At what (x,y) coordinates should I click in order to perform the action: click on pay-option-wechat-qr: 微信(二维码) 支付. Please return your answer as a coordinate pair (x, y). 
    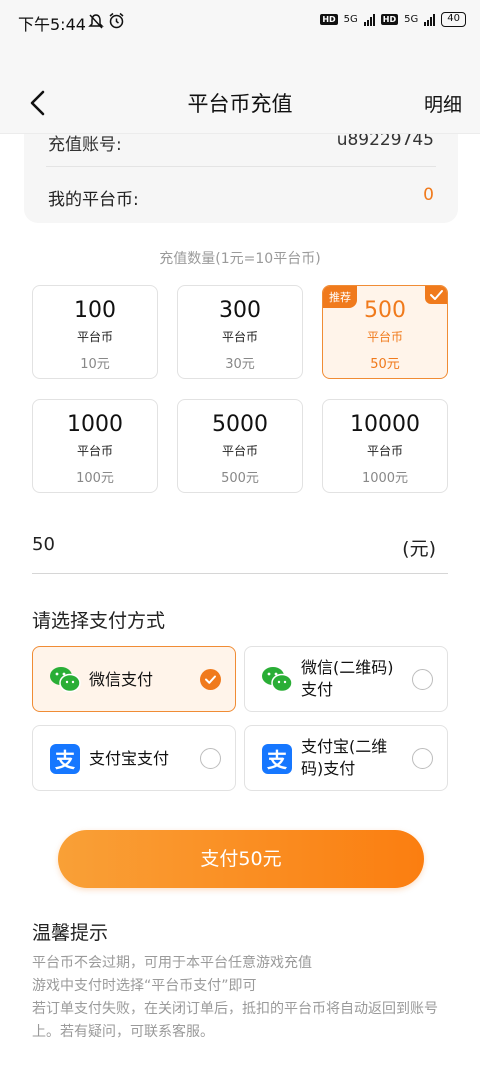
    Looking at the image, I should click on (346, 679).